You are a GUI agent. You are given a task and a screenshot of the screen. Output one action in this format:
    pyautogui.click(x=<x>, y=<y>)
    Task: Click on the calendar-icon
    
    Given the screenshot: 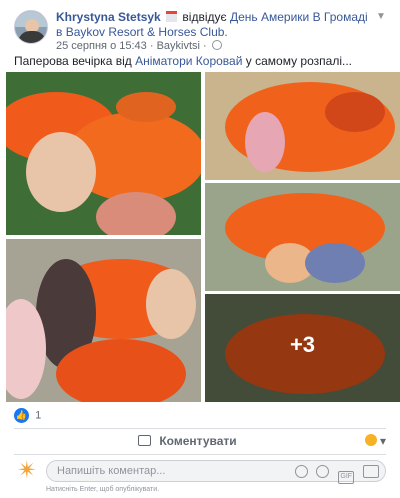 What is the action you would take?
    pyautogui.click(x=172, y=16)
    